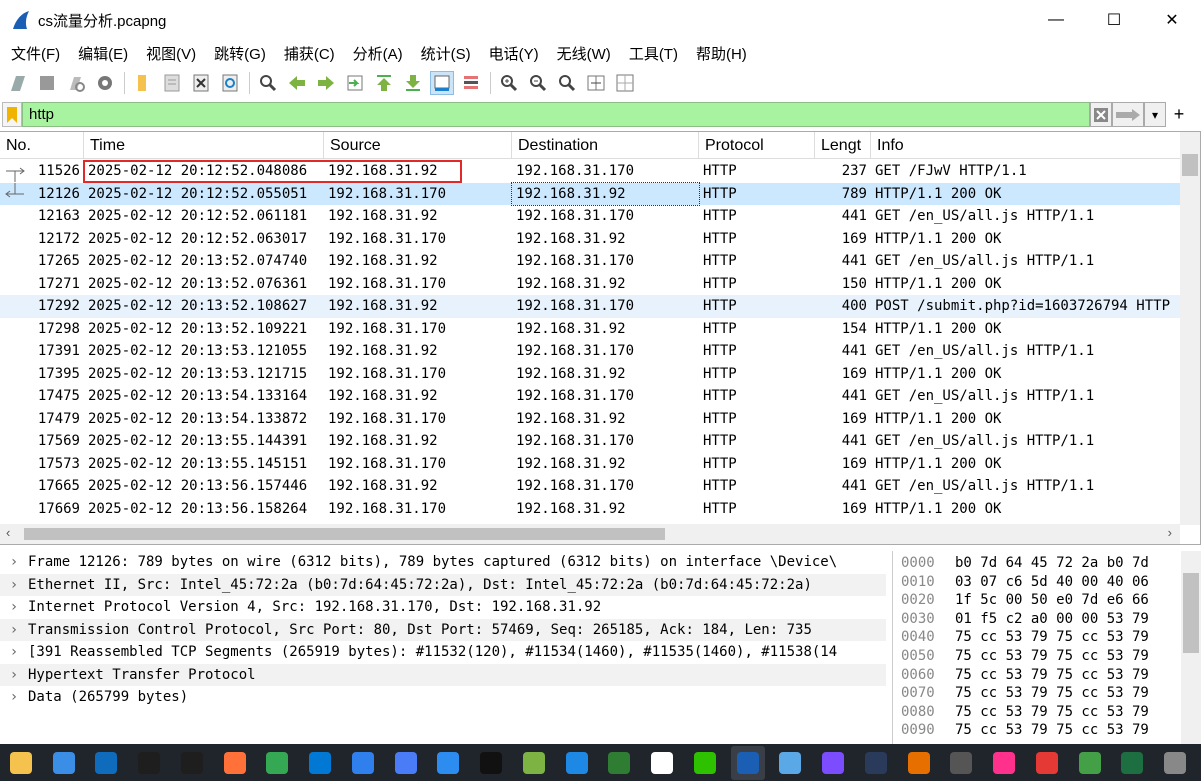 This screenshot has width=1201, height=781. Describe the element at coordinates (192, 763) in the screenshot. I see `dell-app-icon` at that location.